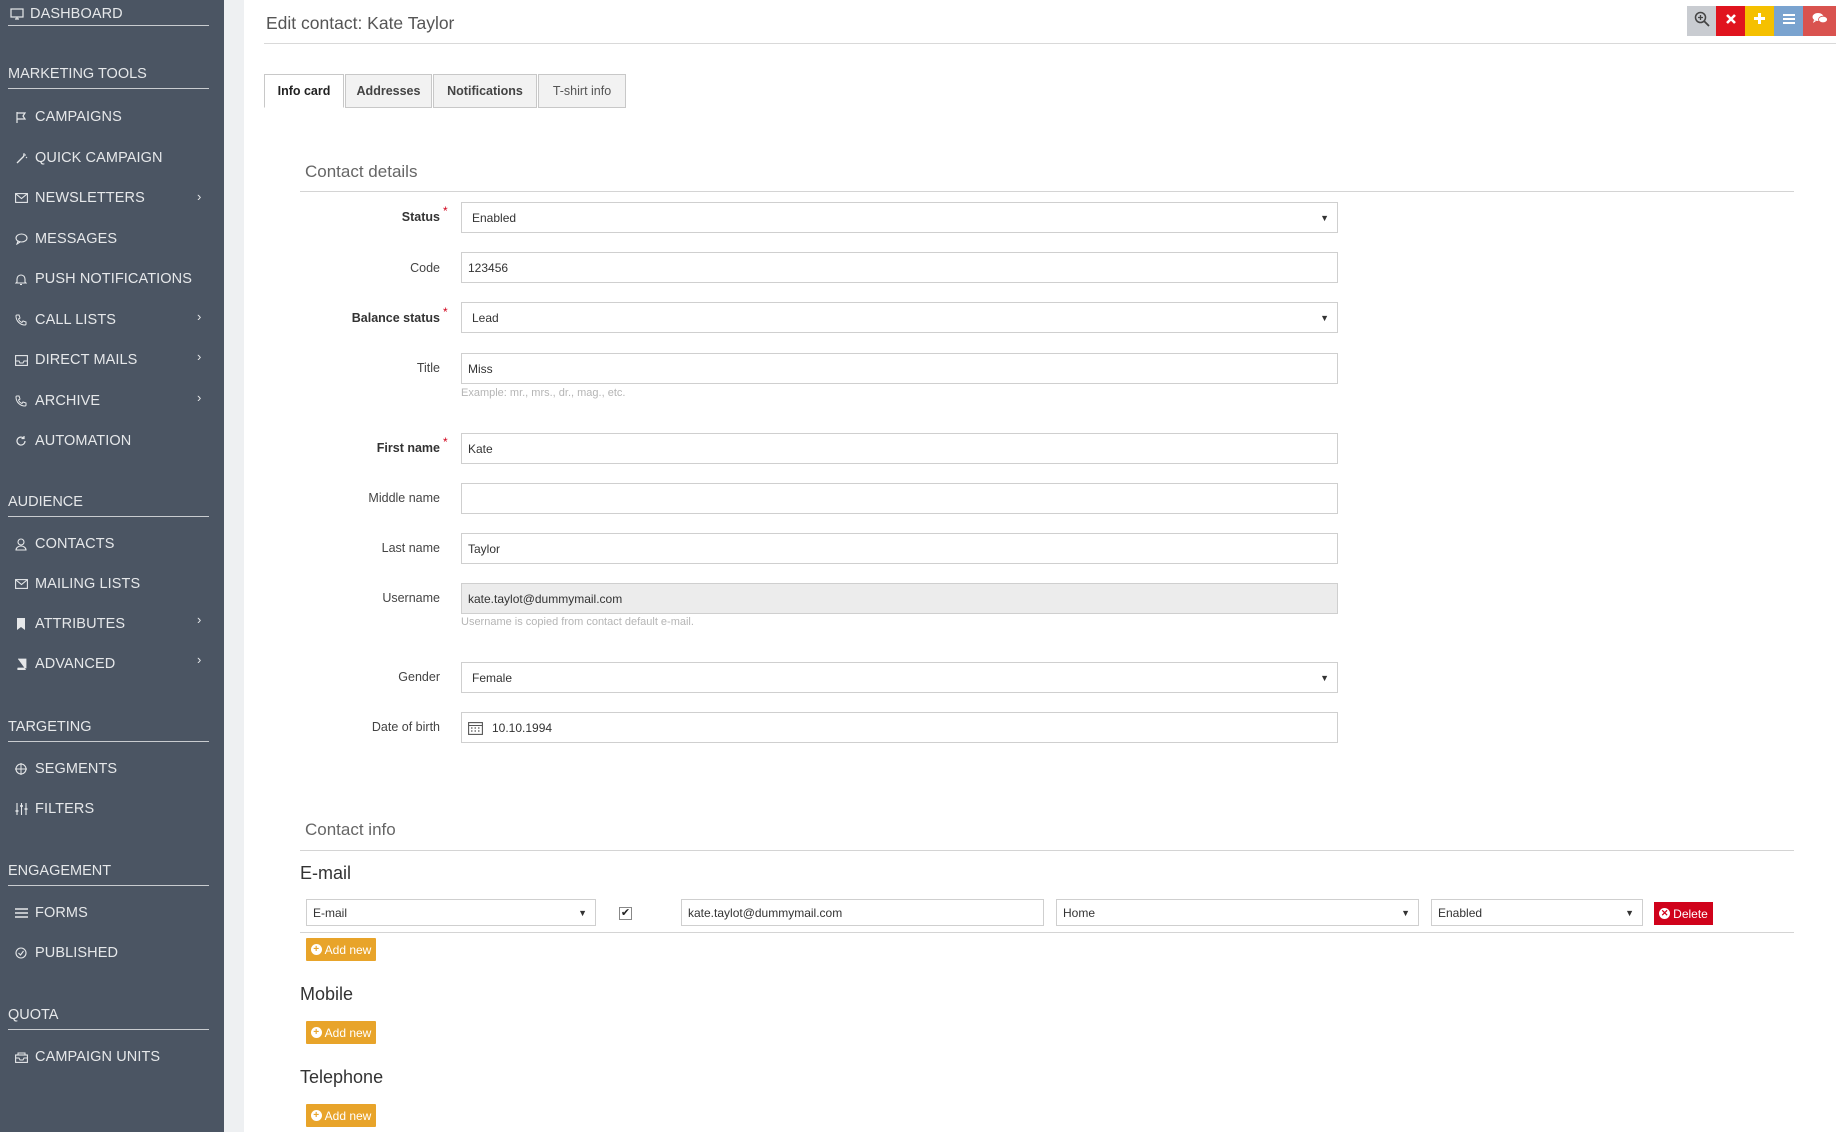 This screenshot has height=1132, width=1836. Describe the element at coordinates (67, 117) in the screenshot. I see `sidebar-item-campaigns: CAMPAIGNS` at that location.